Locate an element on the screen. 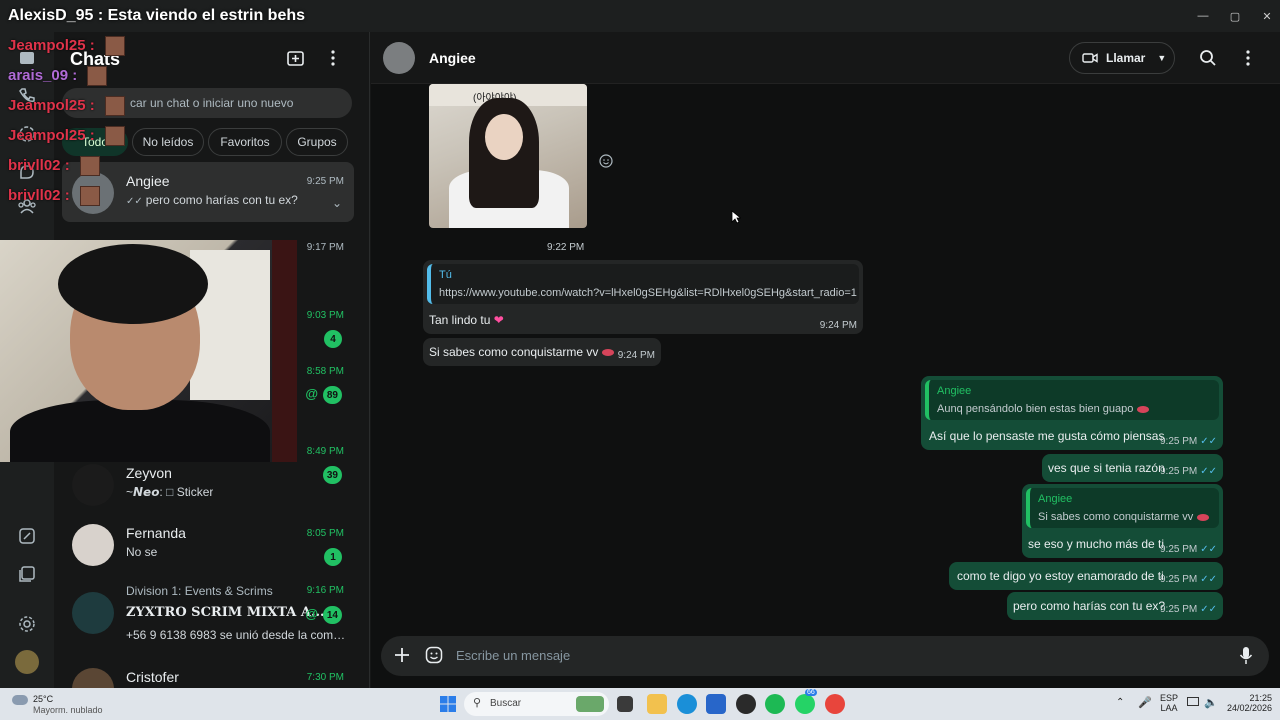  message-text: ves que si tenia razón is located at coordinates (1106, 468).